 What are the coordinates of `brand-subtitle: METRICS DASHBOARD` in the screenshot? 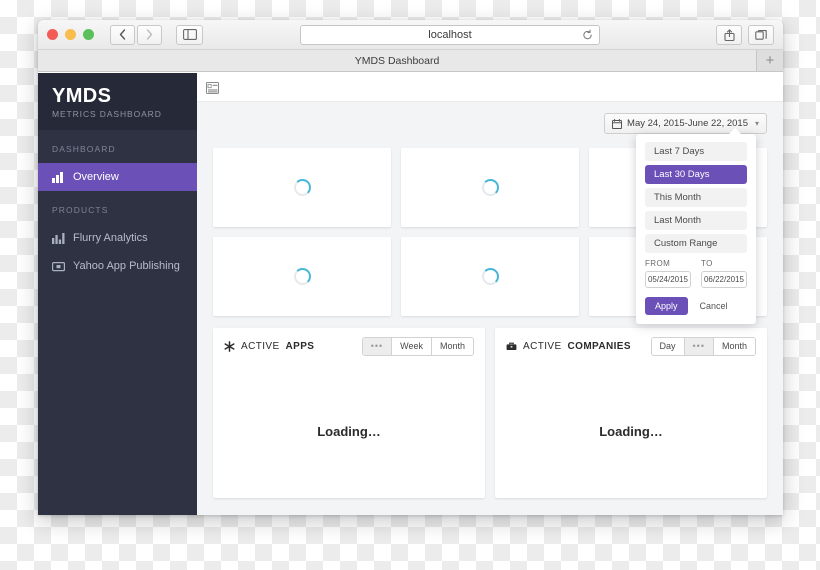 It's located at (107, 114).